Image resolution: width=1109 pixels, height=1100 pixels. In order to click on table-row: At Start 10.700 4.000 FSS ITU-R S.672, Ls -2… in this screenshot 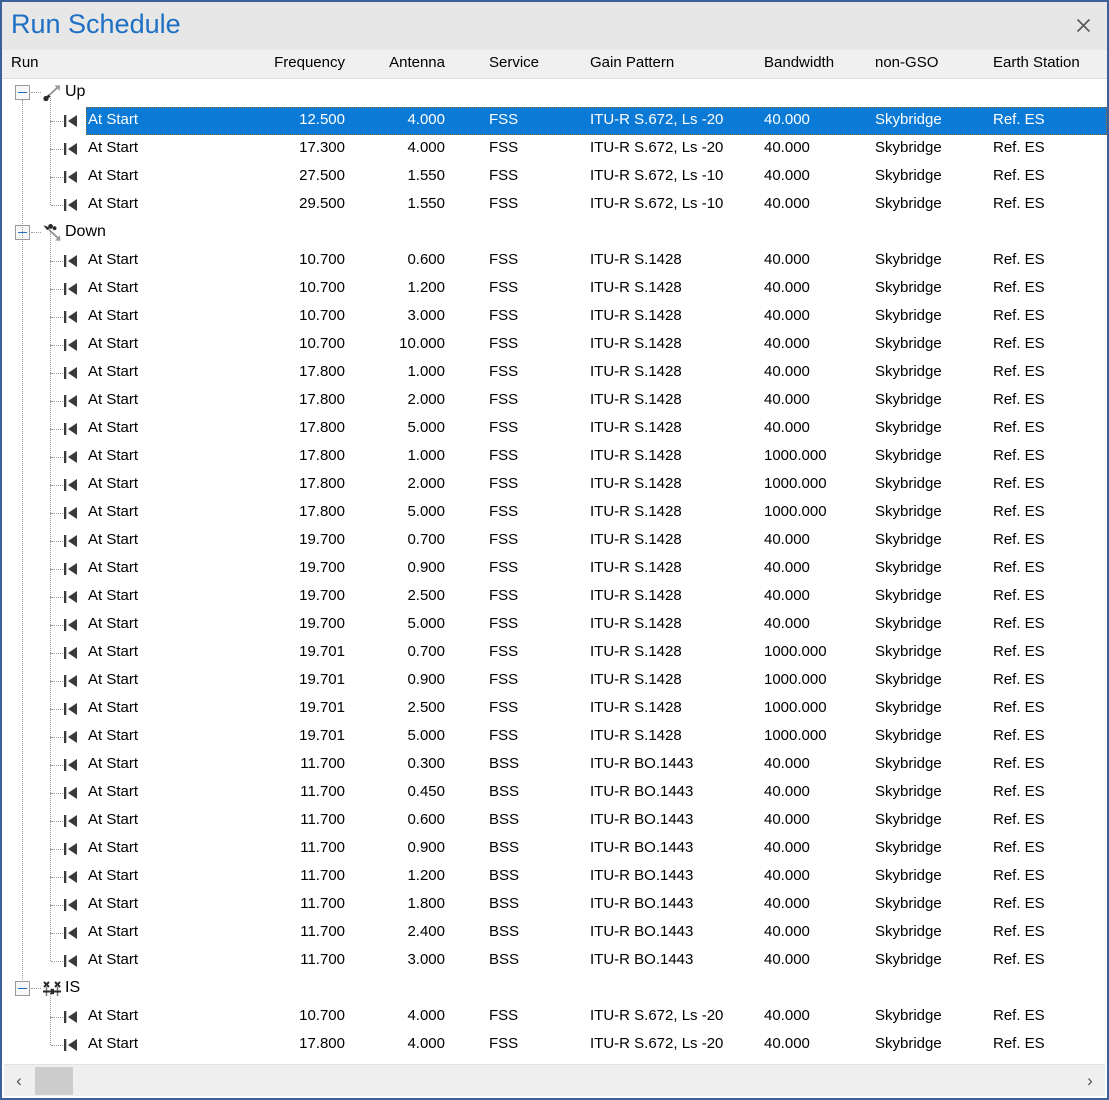, I will do `click(554, 1010)`.